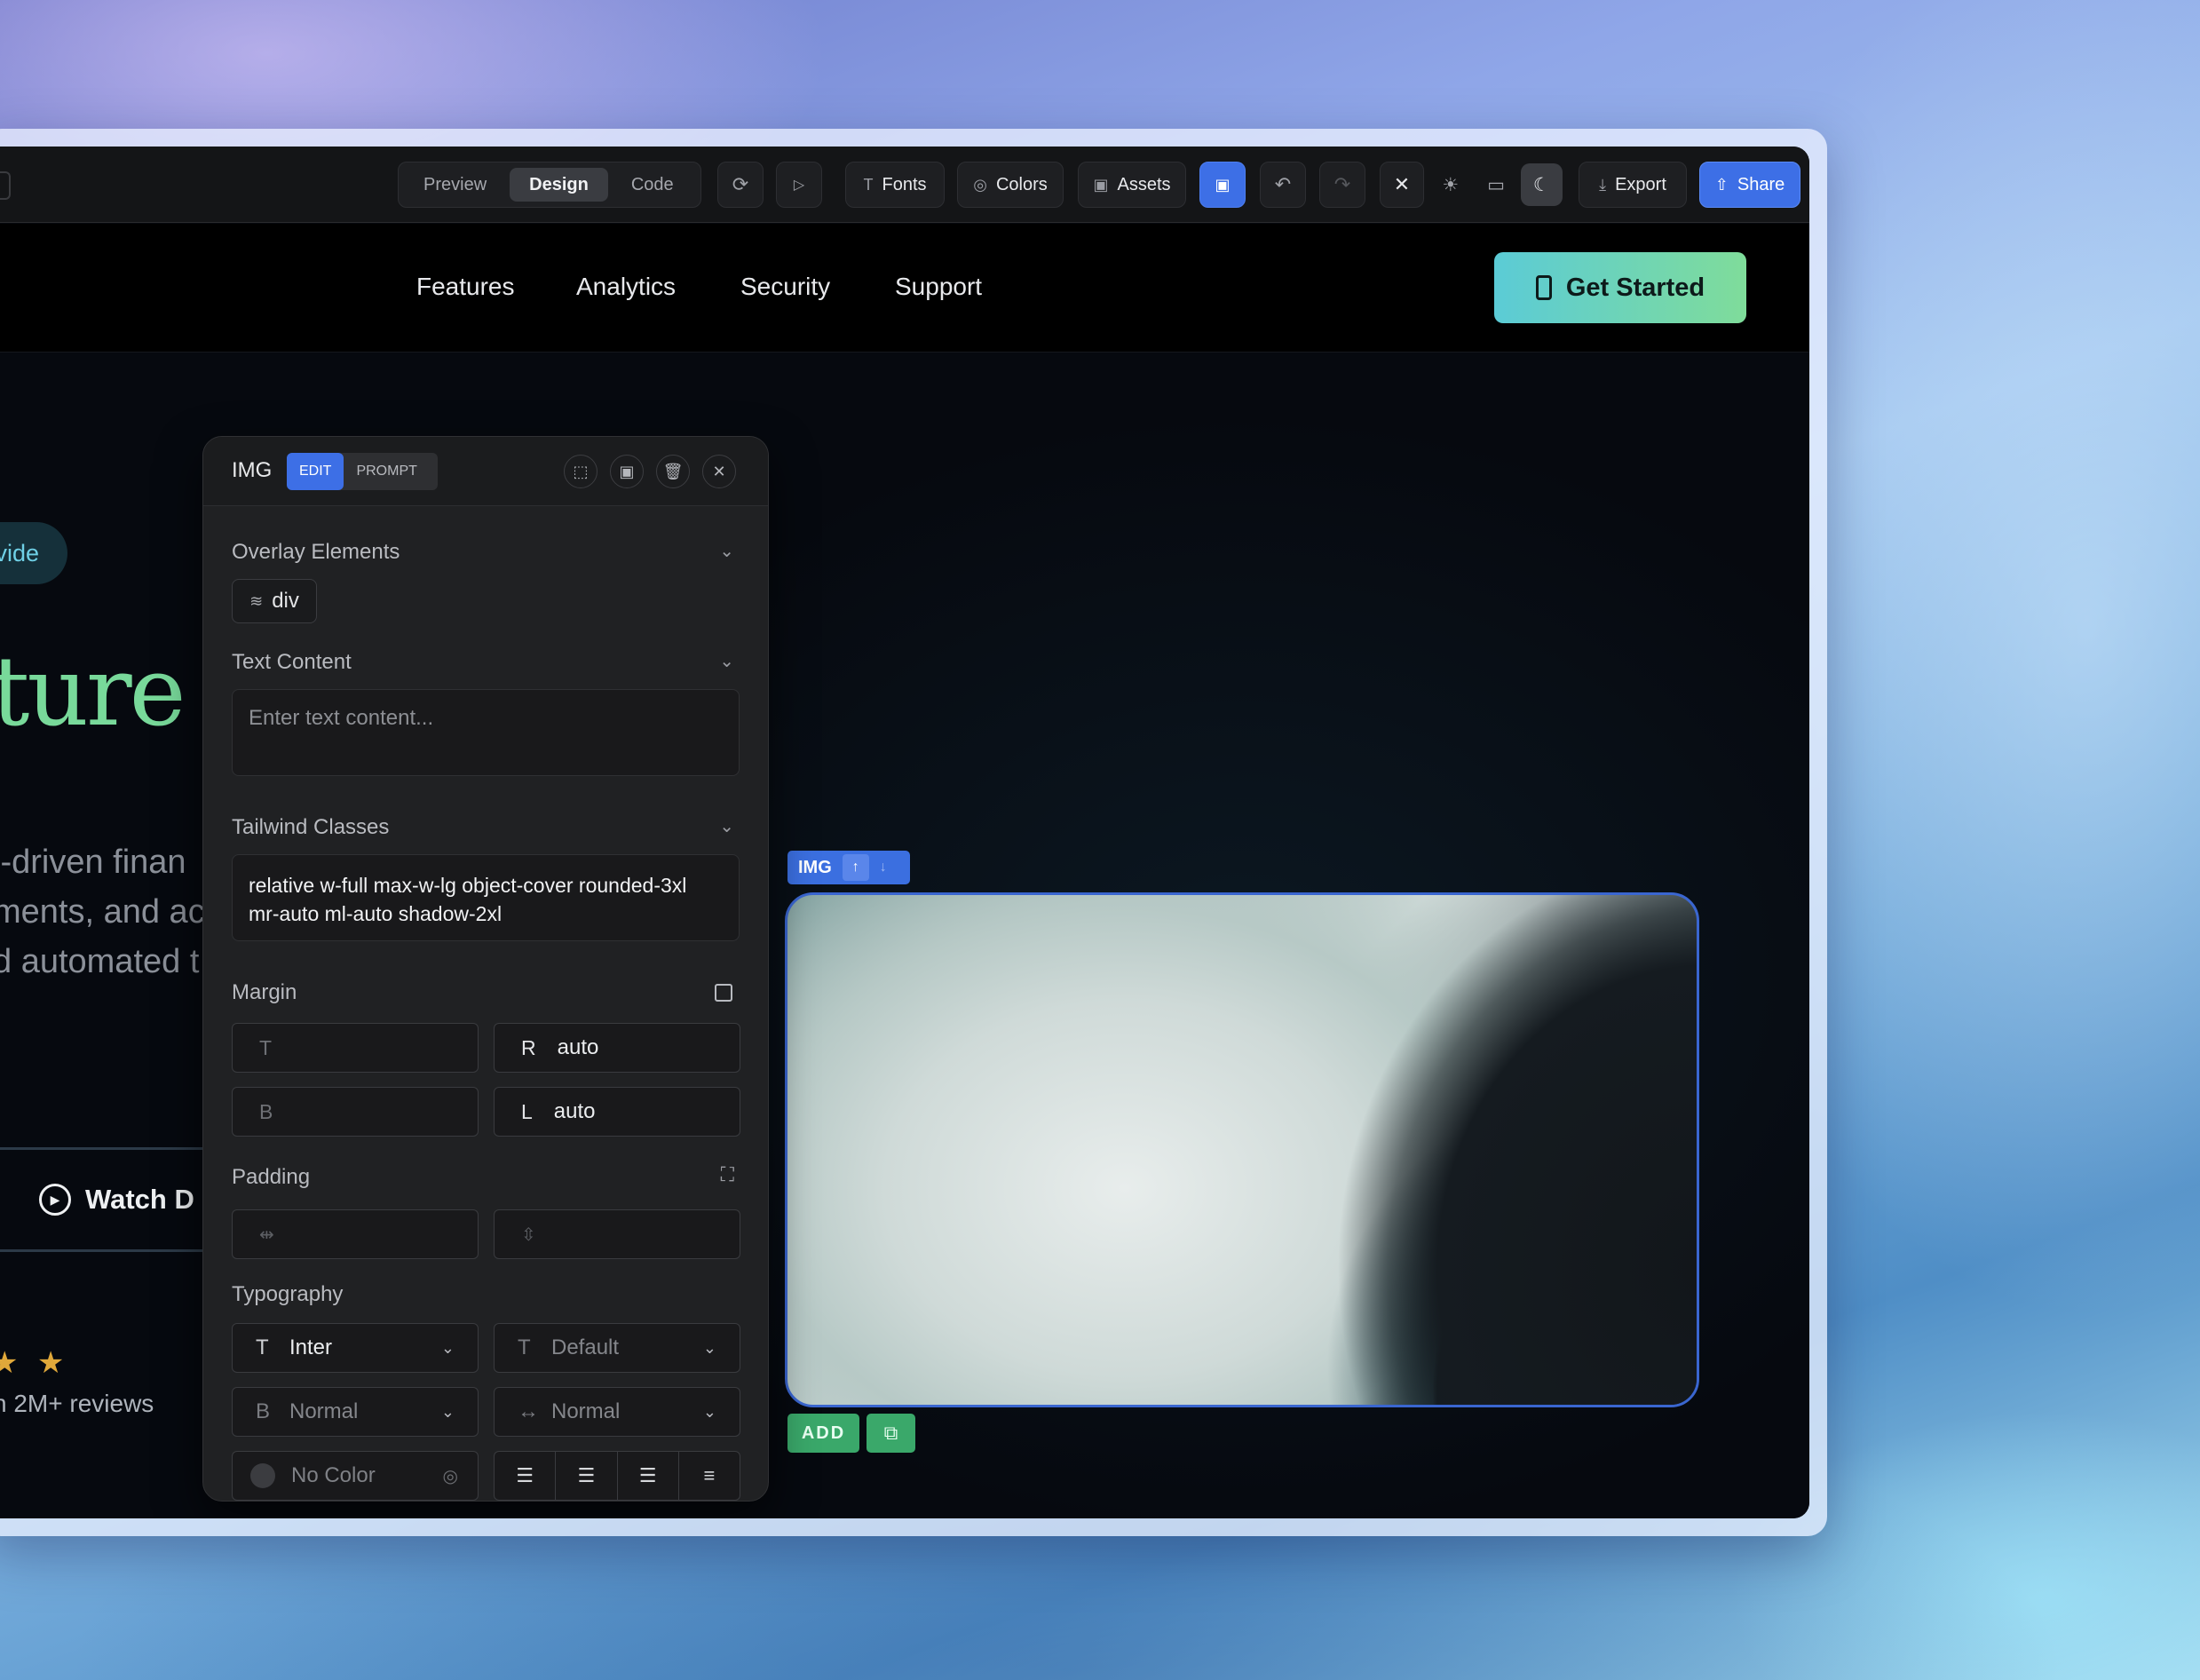 This screenshot has height=1680, width=2200. What do you see at coordinates (266, 1234) in the screenshot?
I see `horizontal-padding-icon: ⇹` at bounding box center [266, 1234].